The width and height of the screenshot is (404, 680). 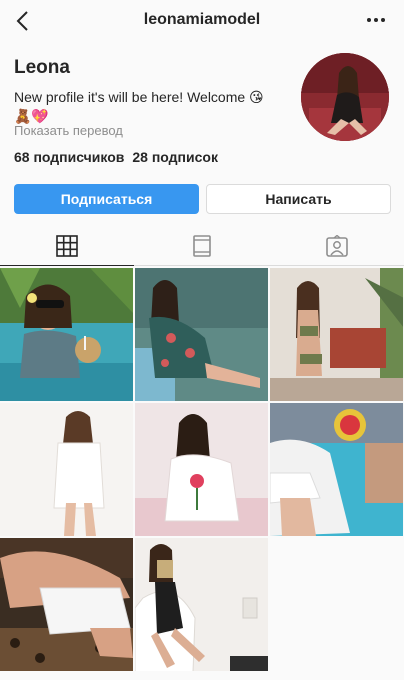 I want to click on grid-icon, so click(x=67, y=246).